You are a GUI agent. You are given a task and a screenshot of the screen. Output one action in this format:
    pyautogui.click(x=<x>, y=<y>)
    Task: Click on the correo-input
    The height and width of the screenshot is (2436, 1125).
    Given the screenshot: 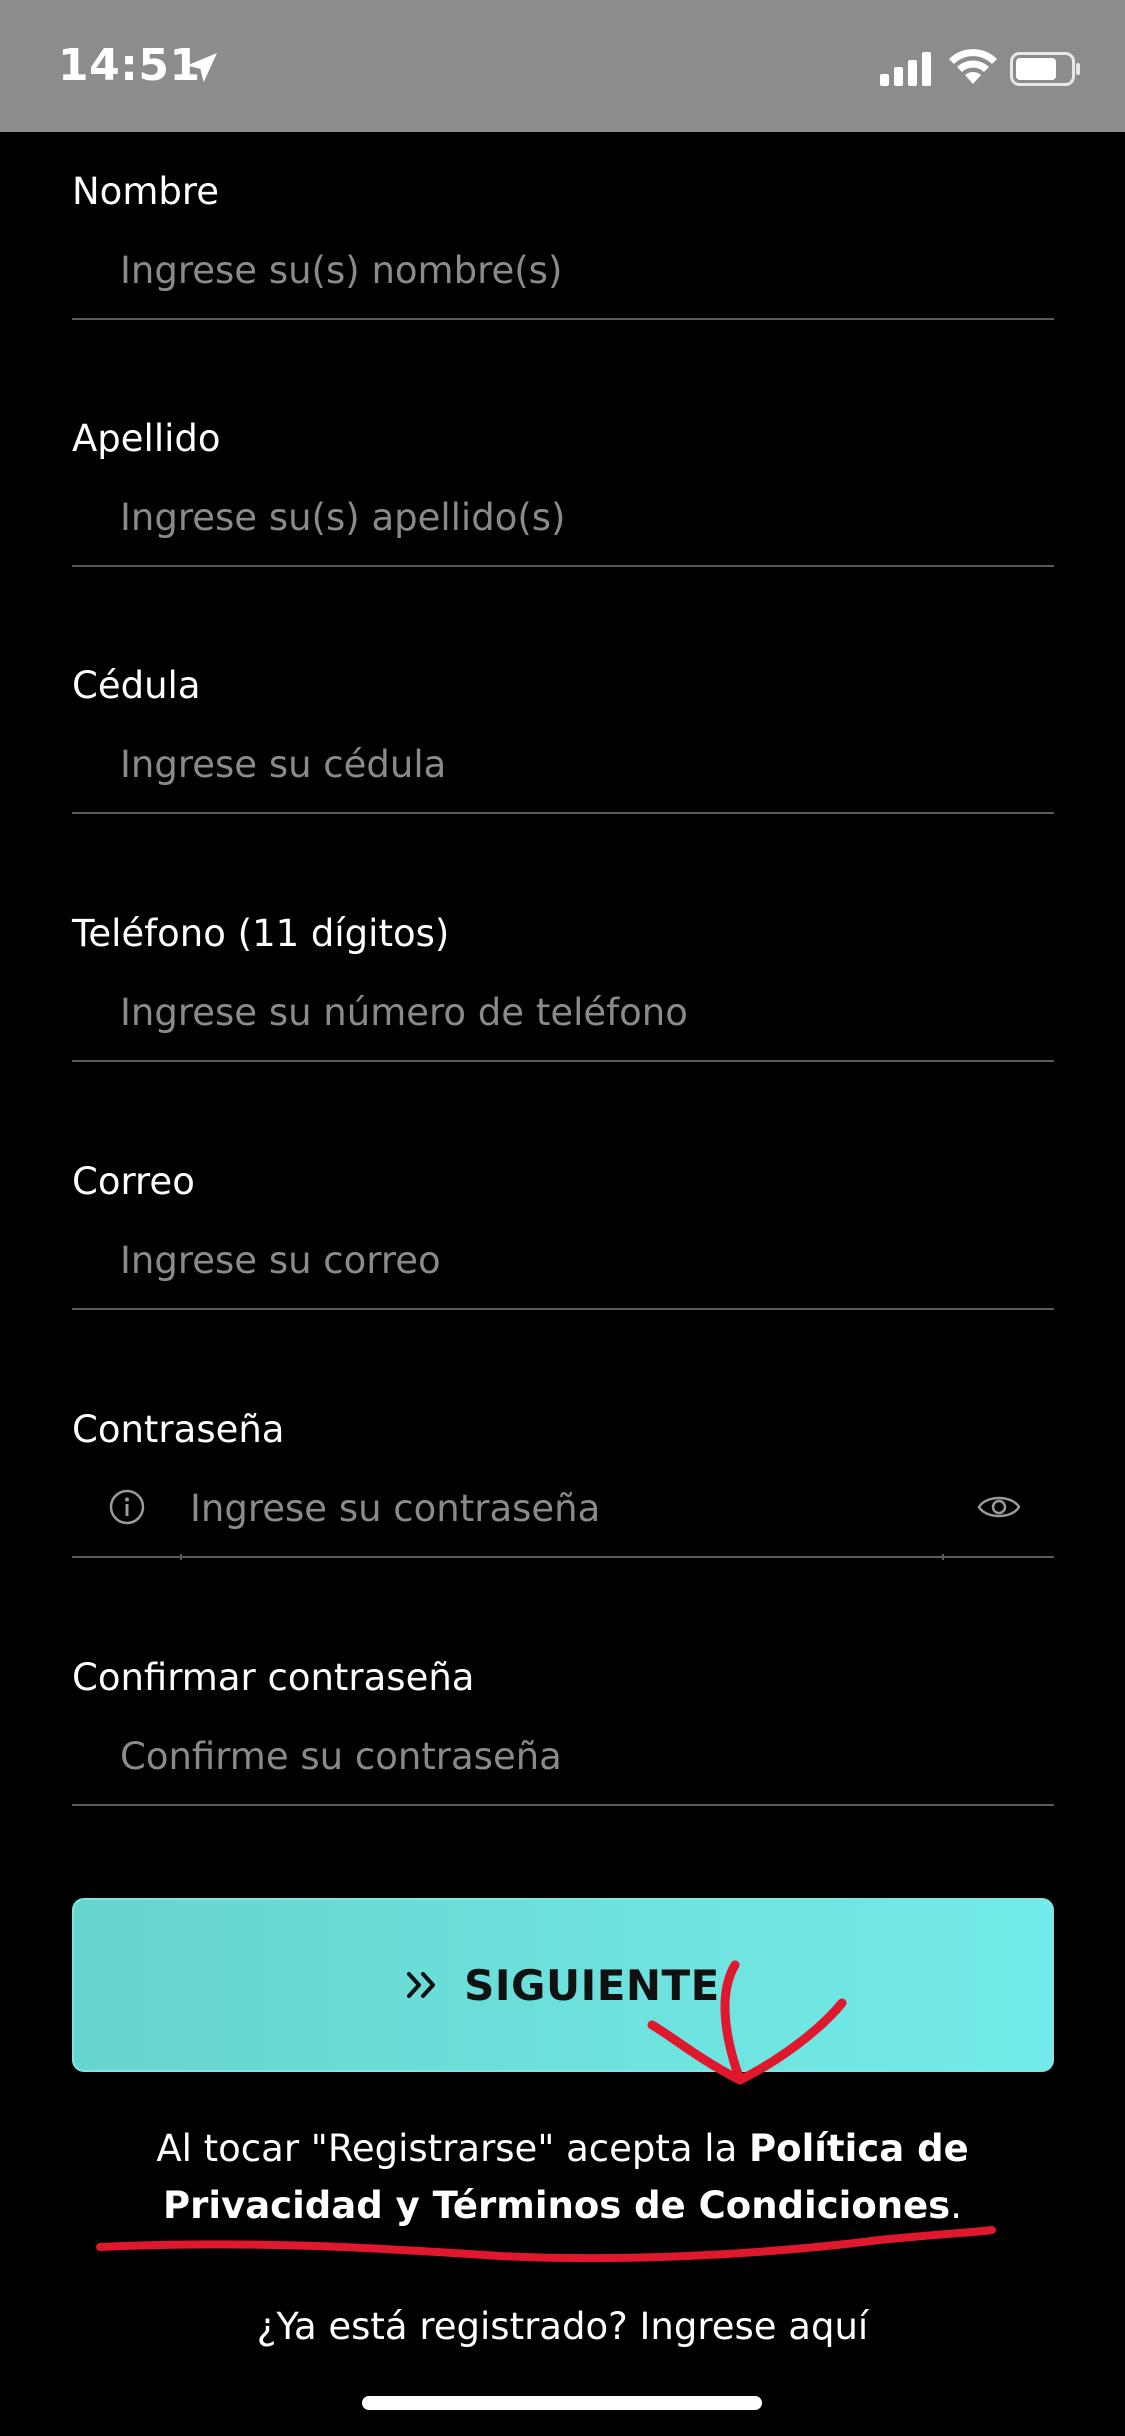 What is the action you would take?
    pyautogui.click(x=560, y=1260)
    